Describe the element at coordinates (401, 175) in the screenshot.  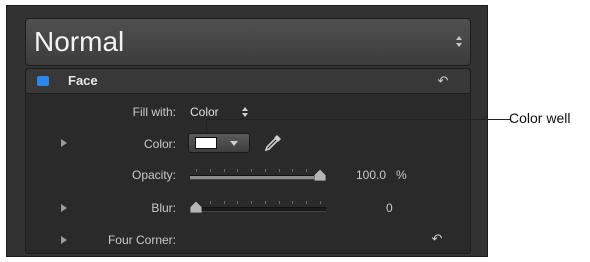
I see `opacity-unit: %` at that location.